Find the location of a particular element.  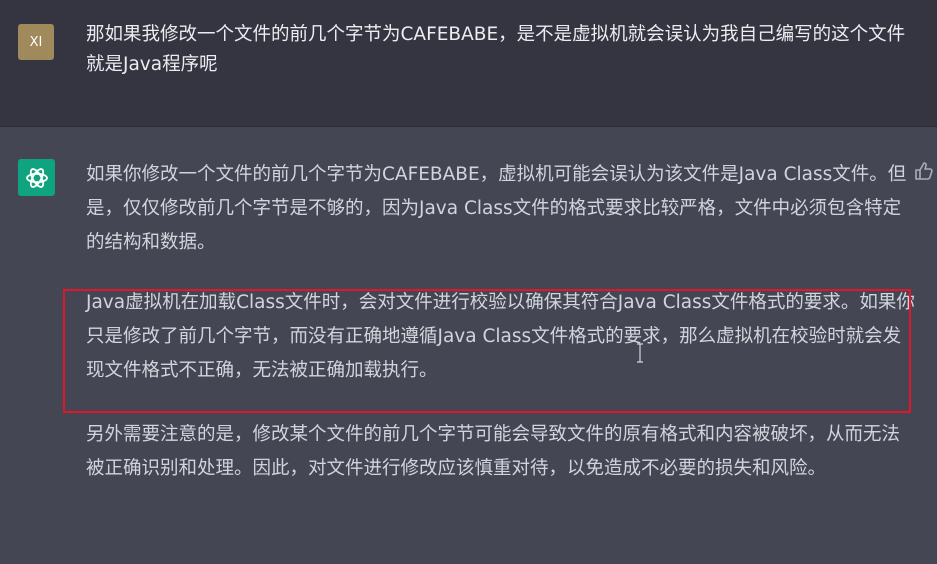

thumbs-up-svg is located at coordinates (924, 171).